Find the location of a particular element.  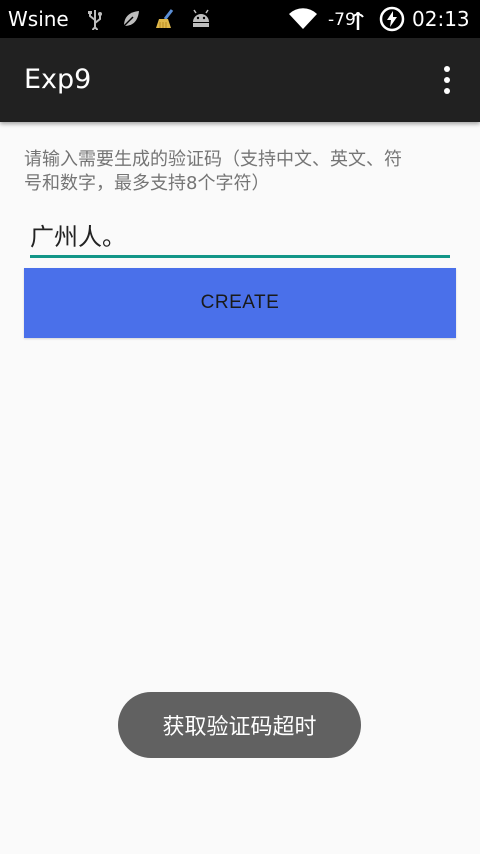

more-vert-icon is located at coordinates (447, 80).